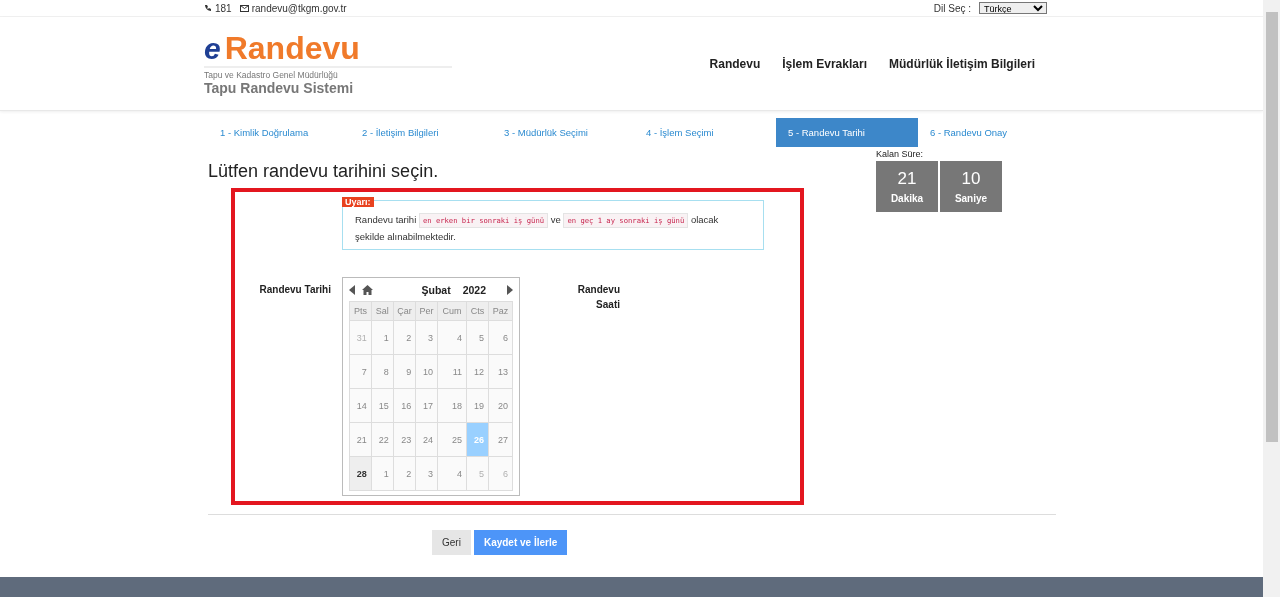  What do you see at coordinates (358, 202) in the screenshot?
I see `warning-badge: Uyarı:` at bounding box center [358, 202].